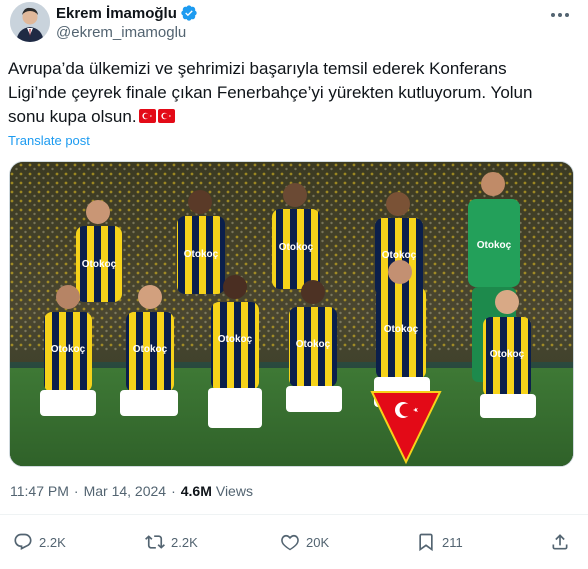 The width and height of the screenshot is (588, 569). What do you see at coordinates (304, 542) in the screenshot?
I see `like-button: 20K` at bounding box center [304, 542].